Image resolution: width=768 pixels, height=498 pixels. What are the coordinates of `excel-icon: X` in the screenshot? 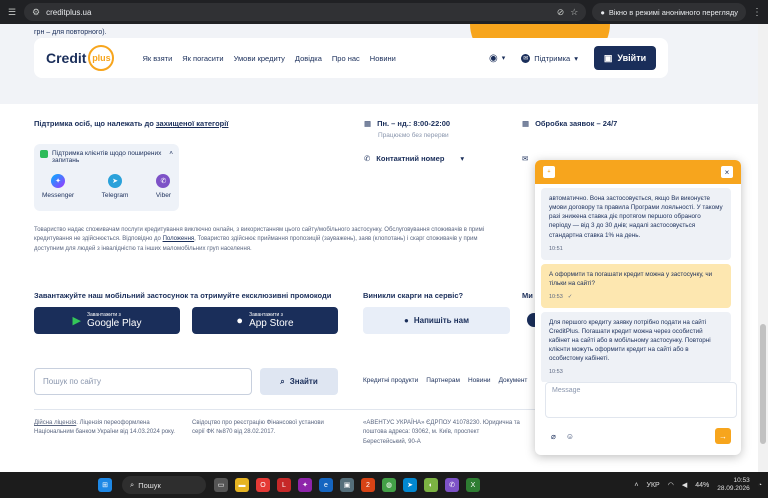 It's located at (473, 485).